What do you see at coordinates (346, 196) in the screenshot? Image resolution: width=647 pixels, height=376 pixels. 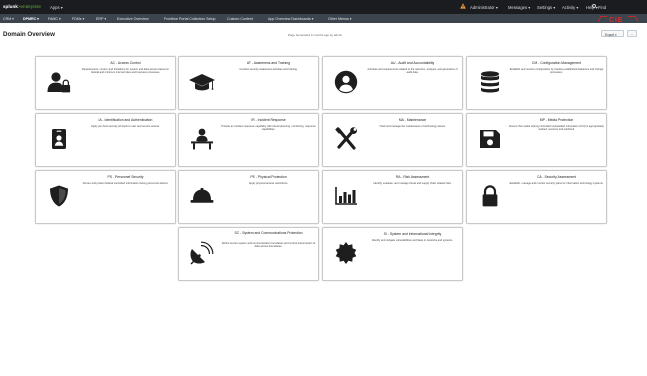 I see `bar-chart-icon` at bounding box center [346, 196].